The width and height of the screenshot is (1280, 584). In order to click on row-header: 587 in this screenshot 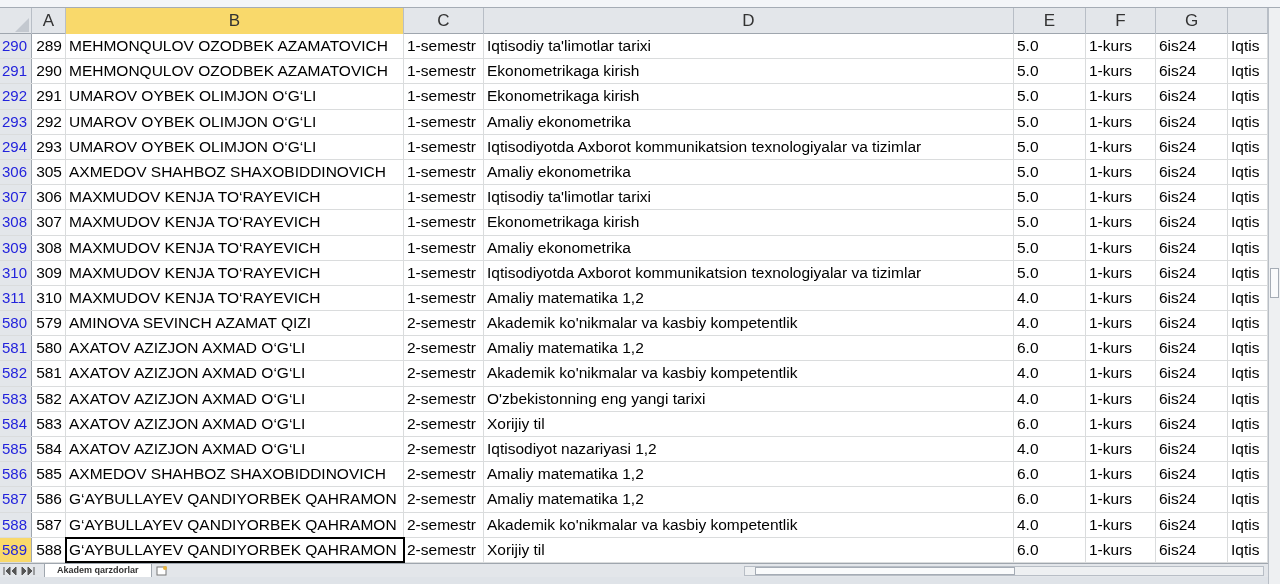, I will do `click(16, 499)`.